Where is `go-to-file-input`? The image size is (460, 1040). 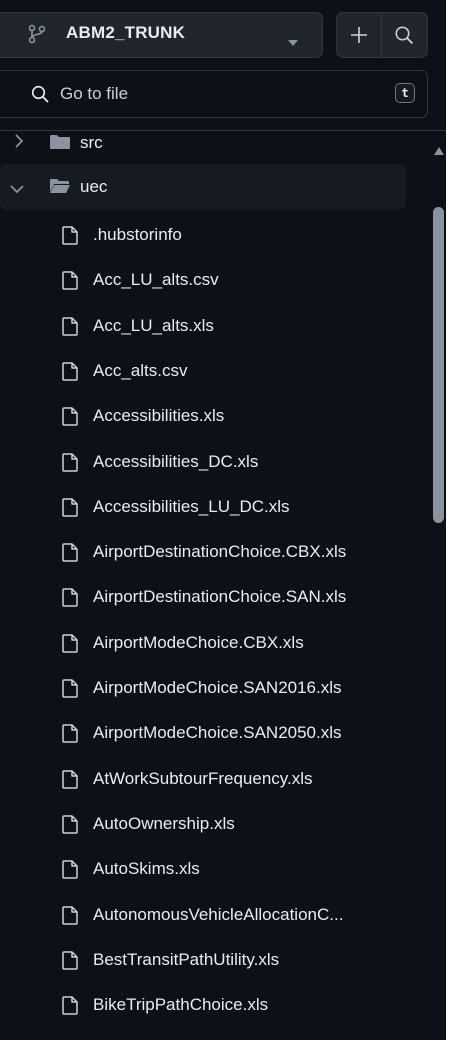 go-to-file-input is located at coordinates (220, 94).